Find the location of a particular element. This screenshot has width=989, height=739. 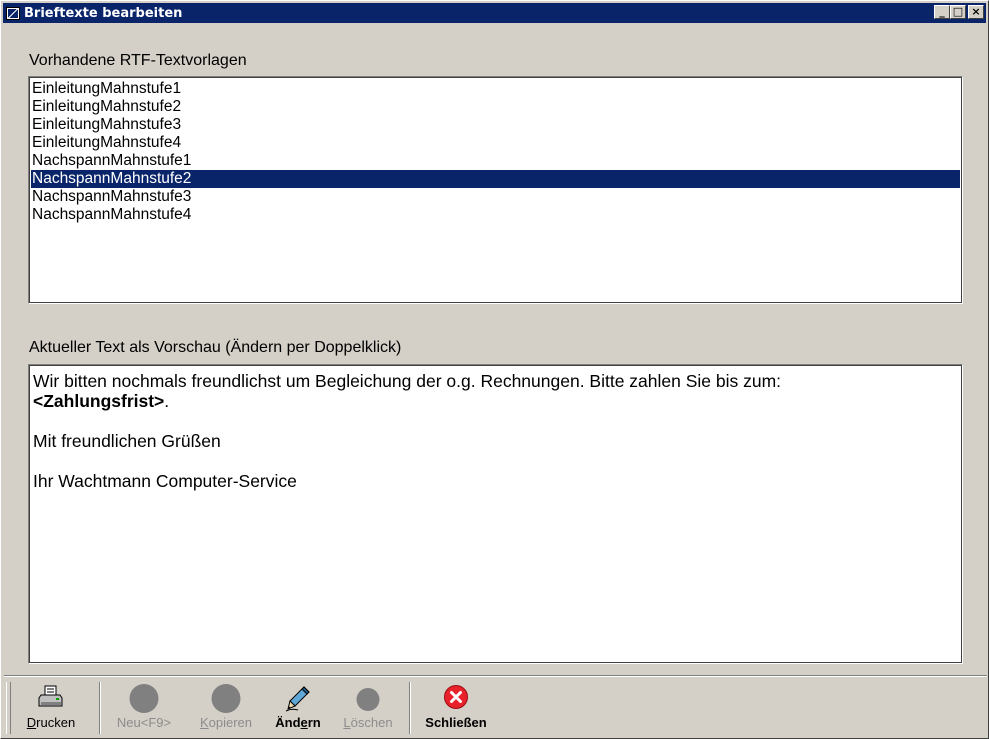

close-label: Schließen is located at coordinates (456, 722).